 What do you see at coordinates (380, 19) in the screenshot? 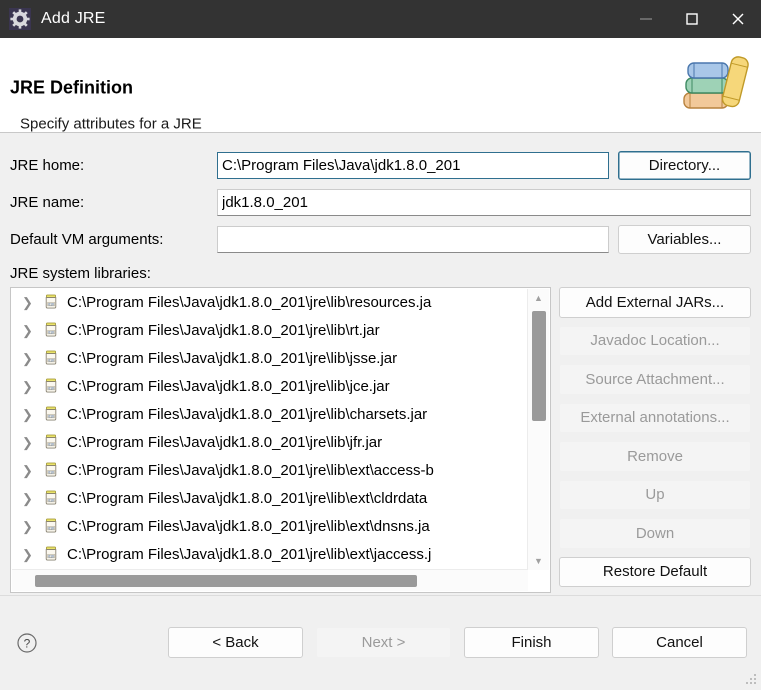
I see `title-bar: Add JRE` at bounding box center [380, 19].